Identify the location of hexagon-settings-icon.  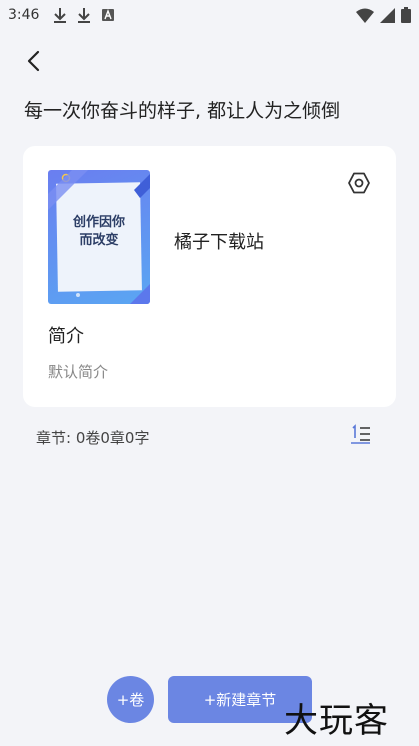
(359, 183).